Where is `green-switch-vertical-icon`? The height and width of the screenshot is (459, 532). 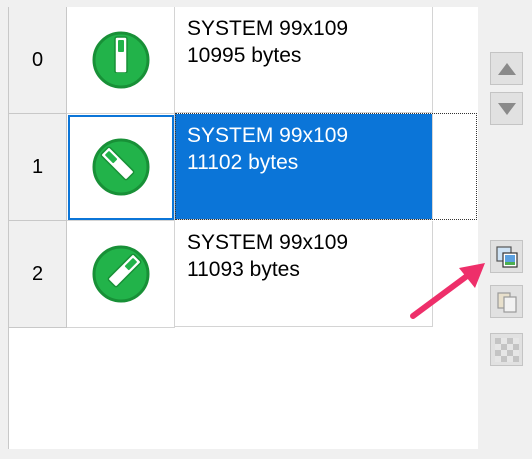
green-switch-vertical-icon is located at coordinates (120, 60).